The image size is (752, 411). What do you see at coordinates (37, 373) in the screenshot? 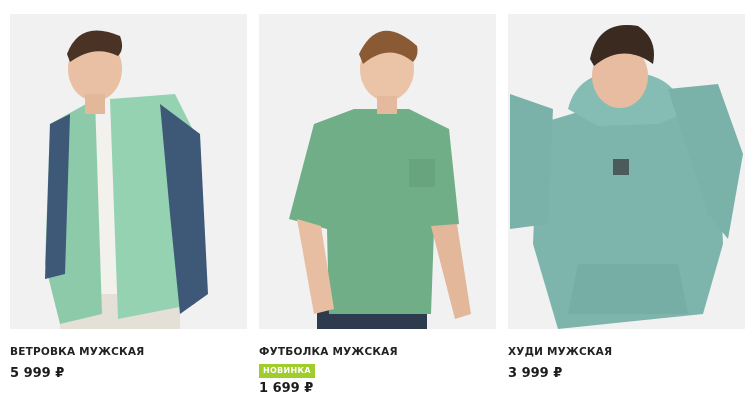
I see `product-price: 5 999 ₽` at bounding box center [37, 373].